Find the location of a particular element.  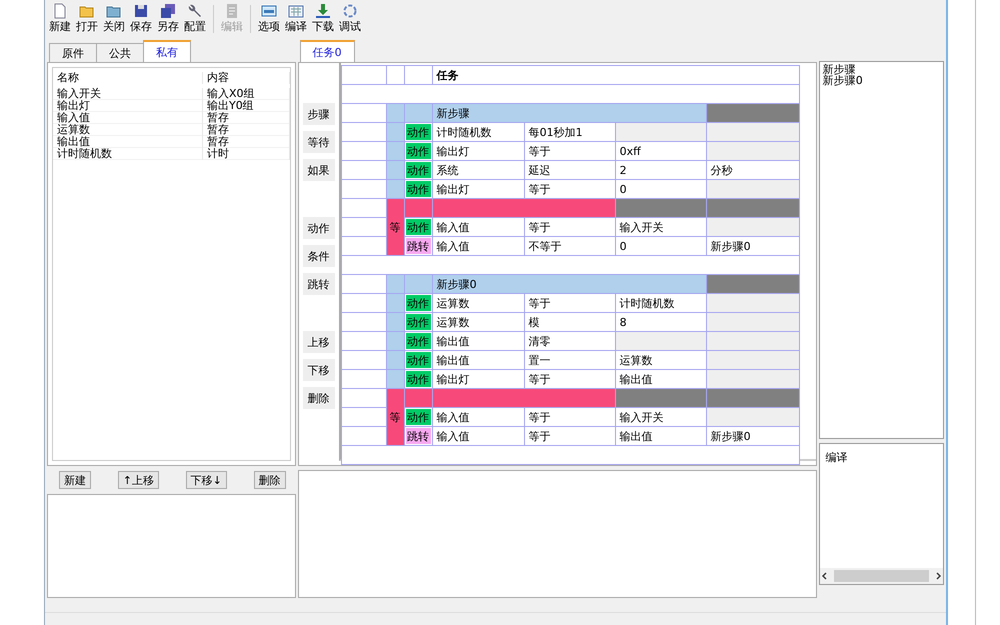

side-button: 步骤 is located at coordinates (318, 114).